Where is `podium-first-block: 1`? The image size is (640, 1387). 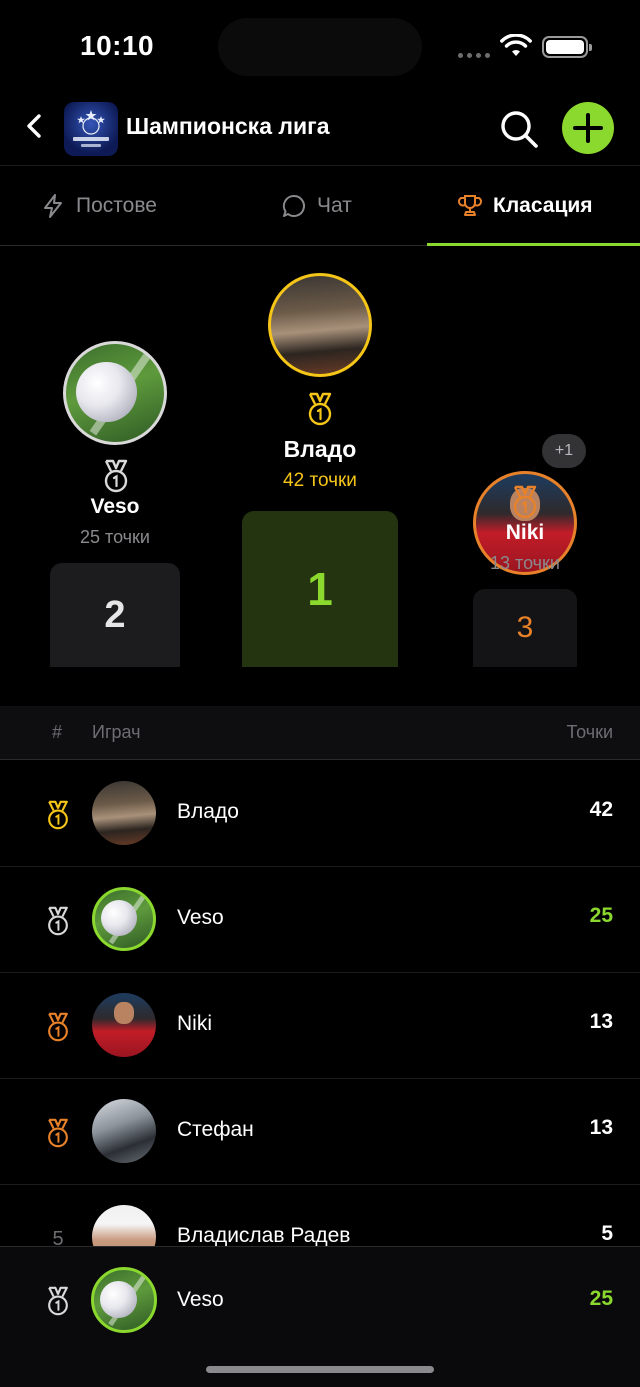 podium-first-block: 1 is located at coordinates (320, 589).